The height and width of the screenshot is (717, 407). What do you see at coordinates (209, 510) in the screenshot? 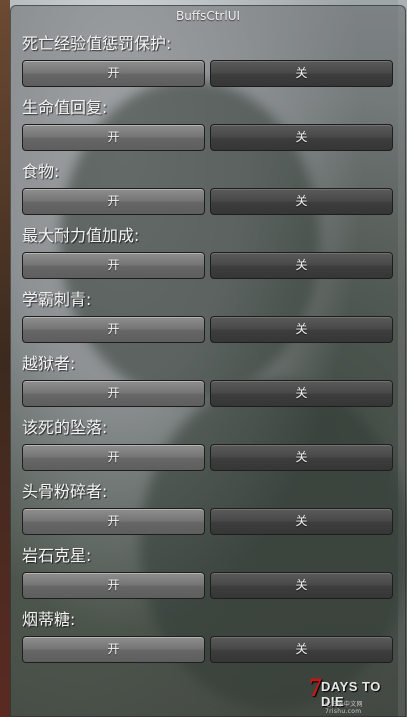
I see `buff-row: 头骨粉碎者: 开关` at bounding box center [209, 510].